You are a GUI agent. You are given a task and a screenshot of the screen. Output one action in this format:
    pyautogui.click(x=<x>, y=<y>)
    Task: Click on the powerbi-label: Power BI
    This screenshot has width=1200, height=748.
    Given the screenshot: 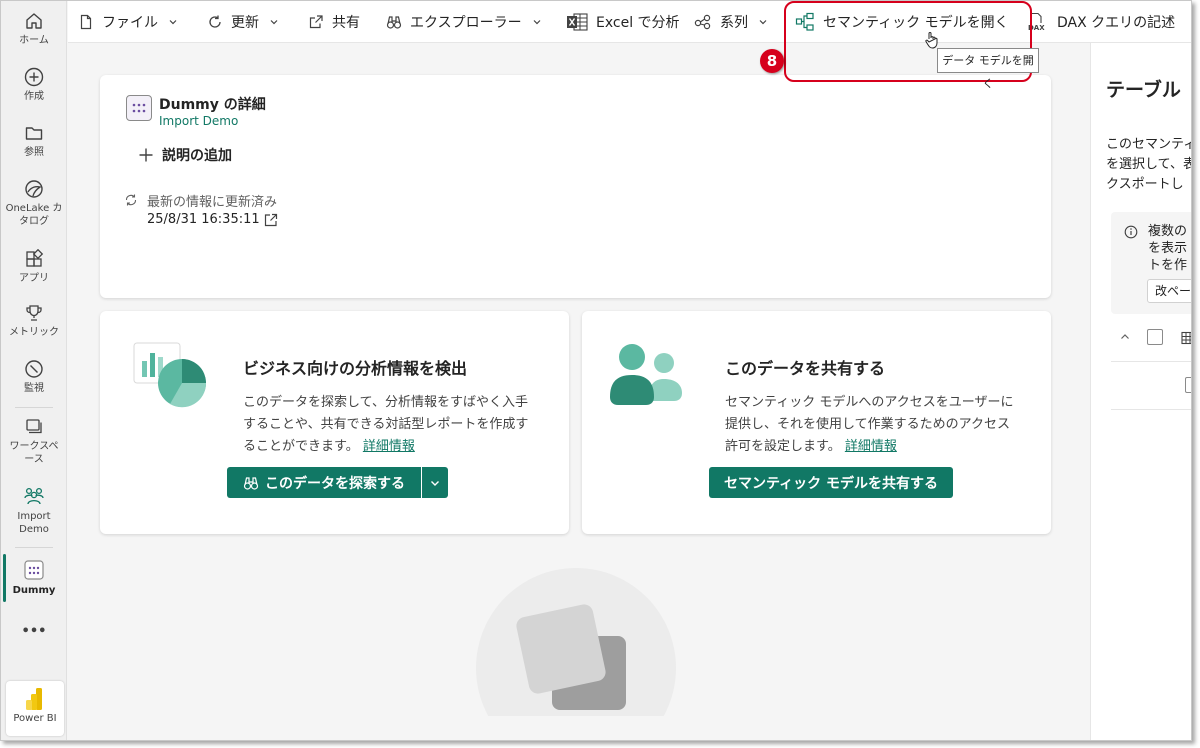 What is the action you would take?
    pyautogui.click(x=35, y=718)
    